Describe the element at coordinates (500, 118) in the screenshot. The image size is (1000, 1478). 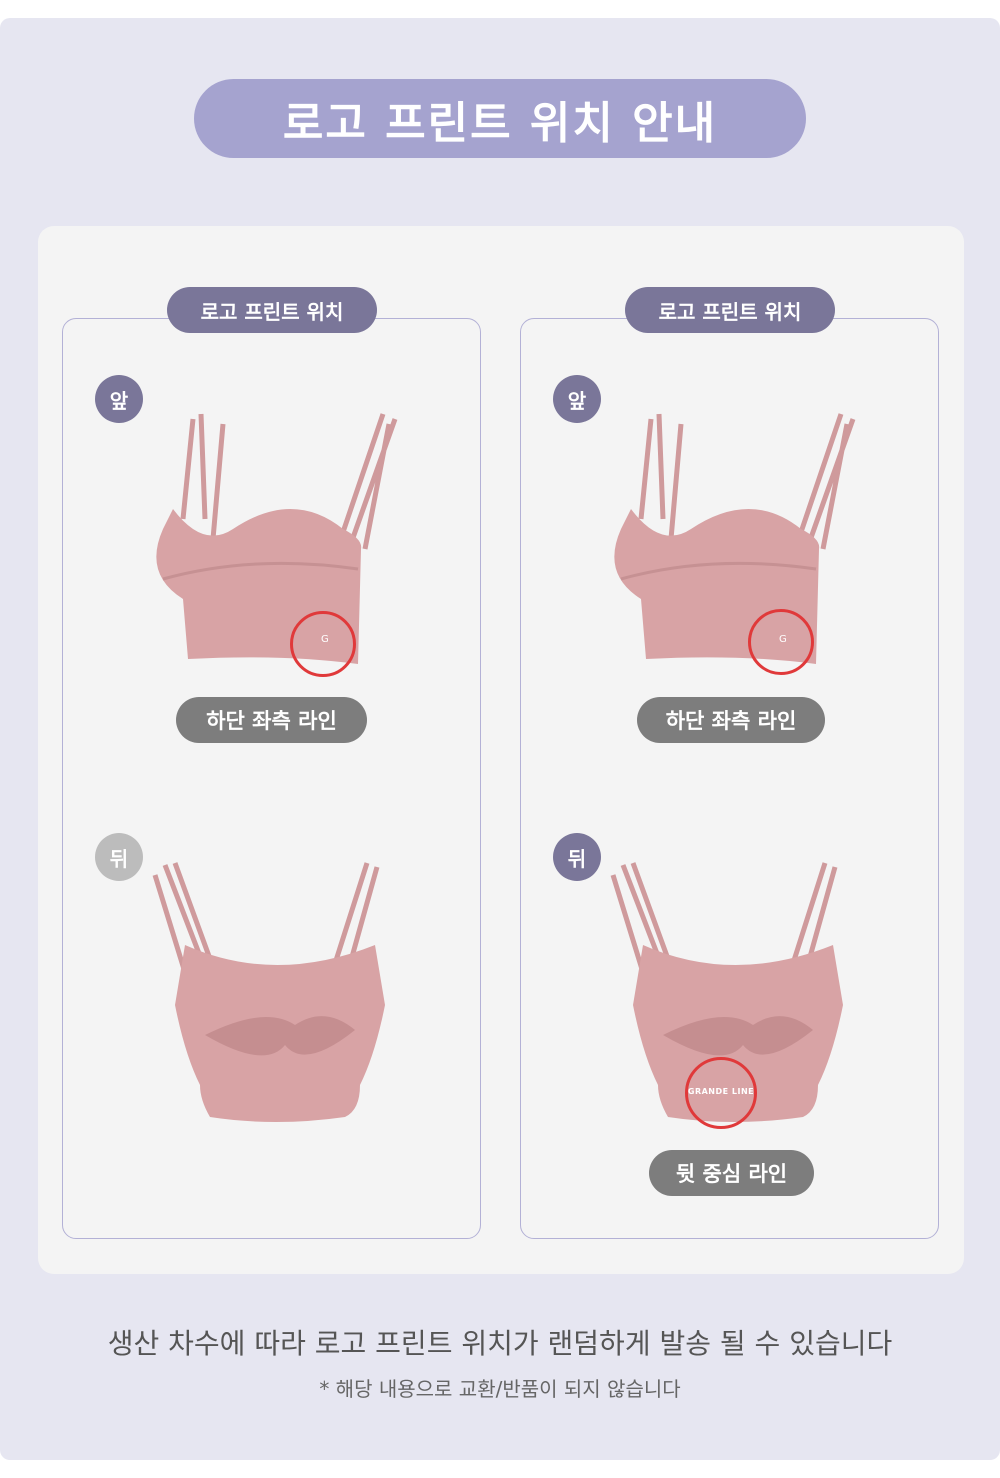
I see `page-title: 로고 프린트 위치 안내` at that location.